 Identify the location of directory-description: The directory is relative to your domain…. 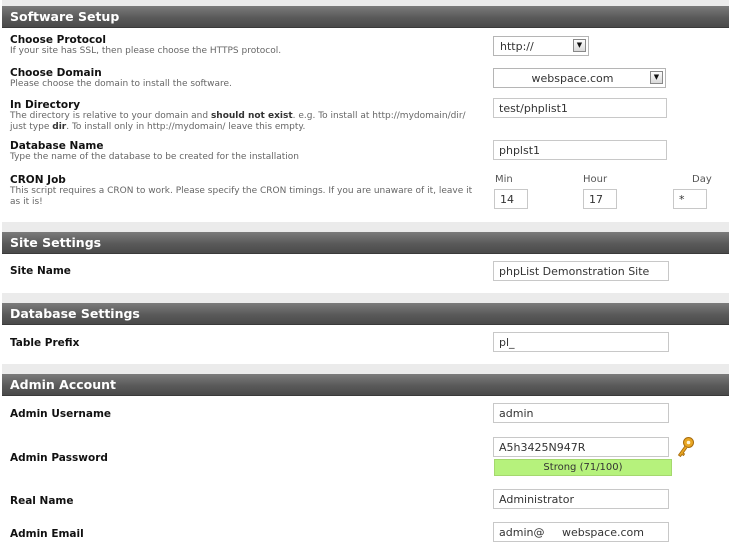
(238, 121).